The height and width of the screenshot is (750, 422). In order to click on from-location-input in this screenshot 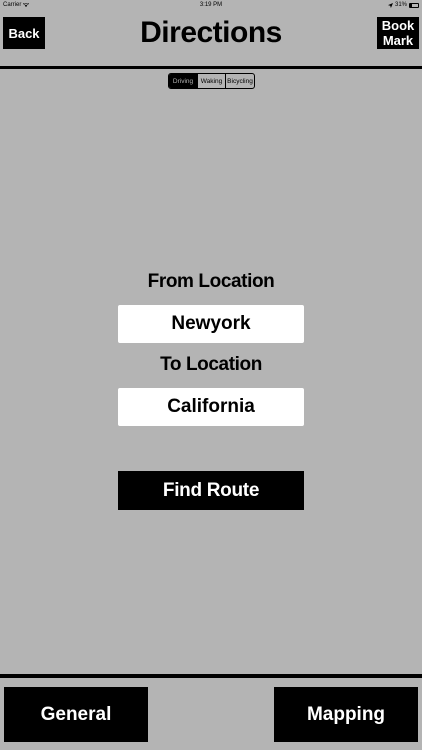, I will do `click(211, 324)`.